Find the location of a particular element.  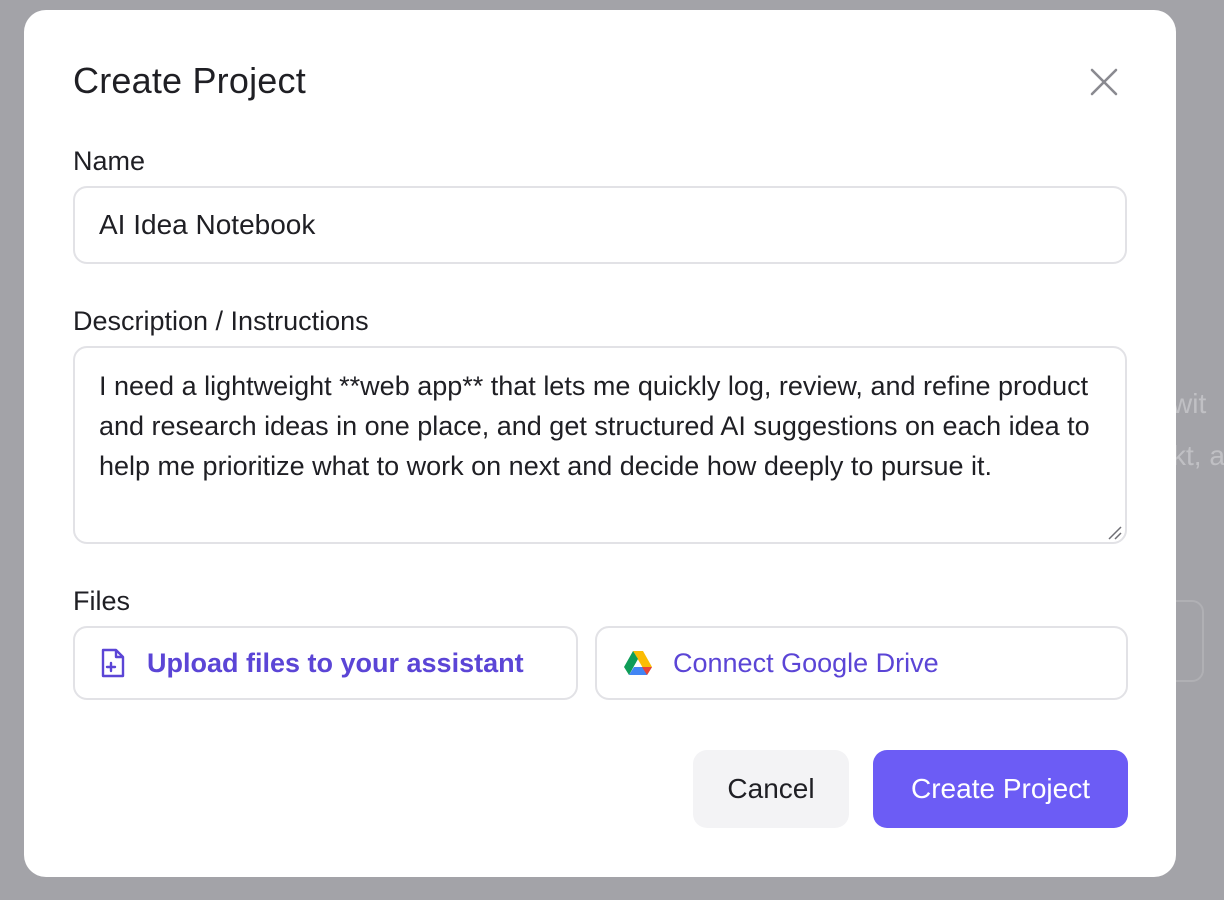

description-label: Description / Instructions is located at coordinates (221, 321).